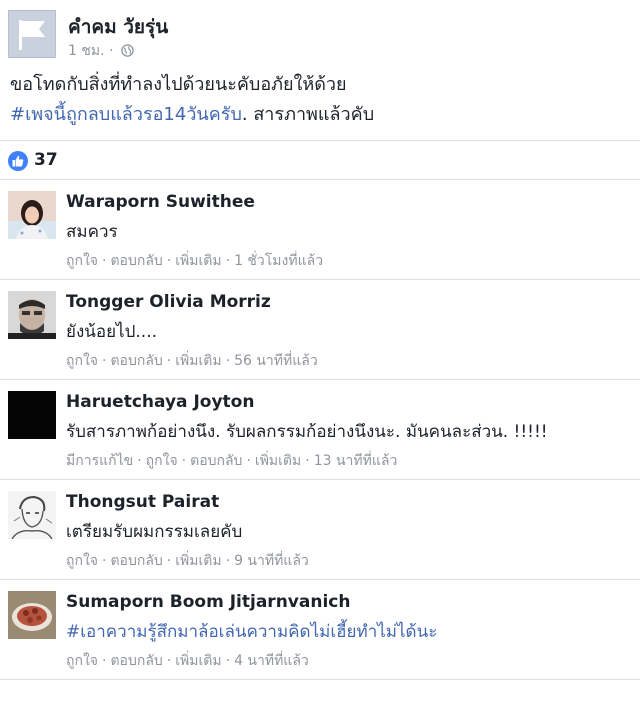 Image resolution: width=640 pixels, height=701 pixels. What do you see at coordinates (320, 160) in the screenshot?
I see `likes-row: 37` at bounding box center [320, 160].